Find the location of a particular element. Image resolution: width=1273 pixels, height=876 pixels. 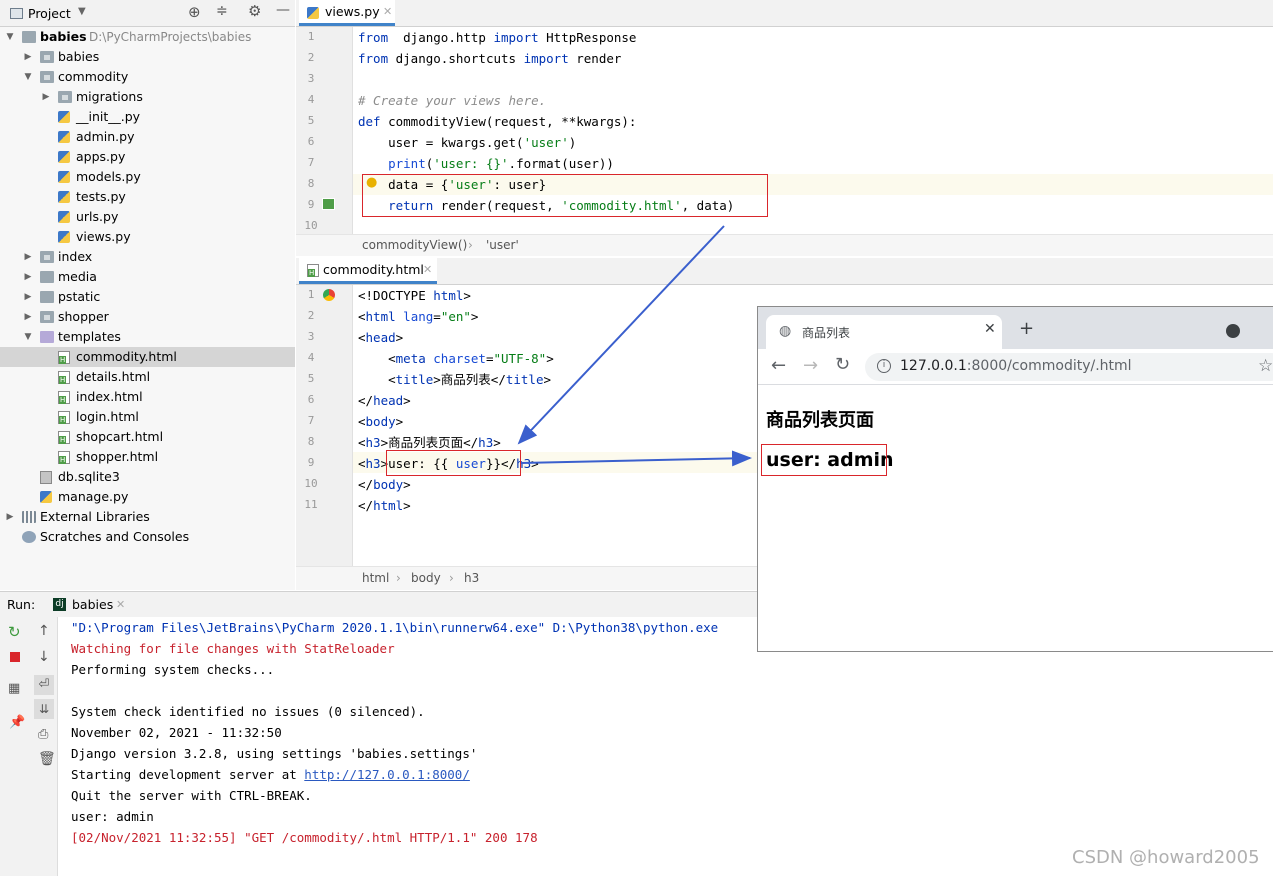

annotation-arrows is located at coordinates (634, 346).